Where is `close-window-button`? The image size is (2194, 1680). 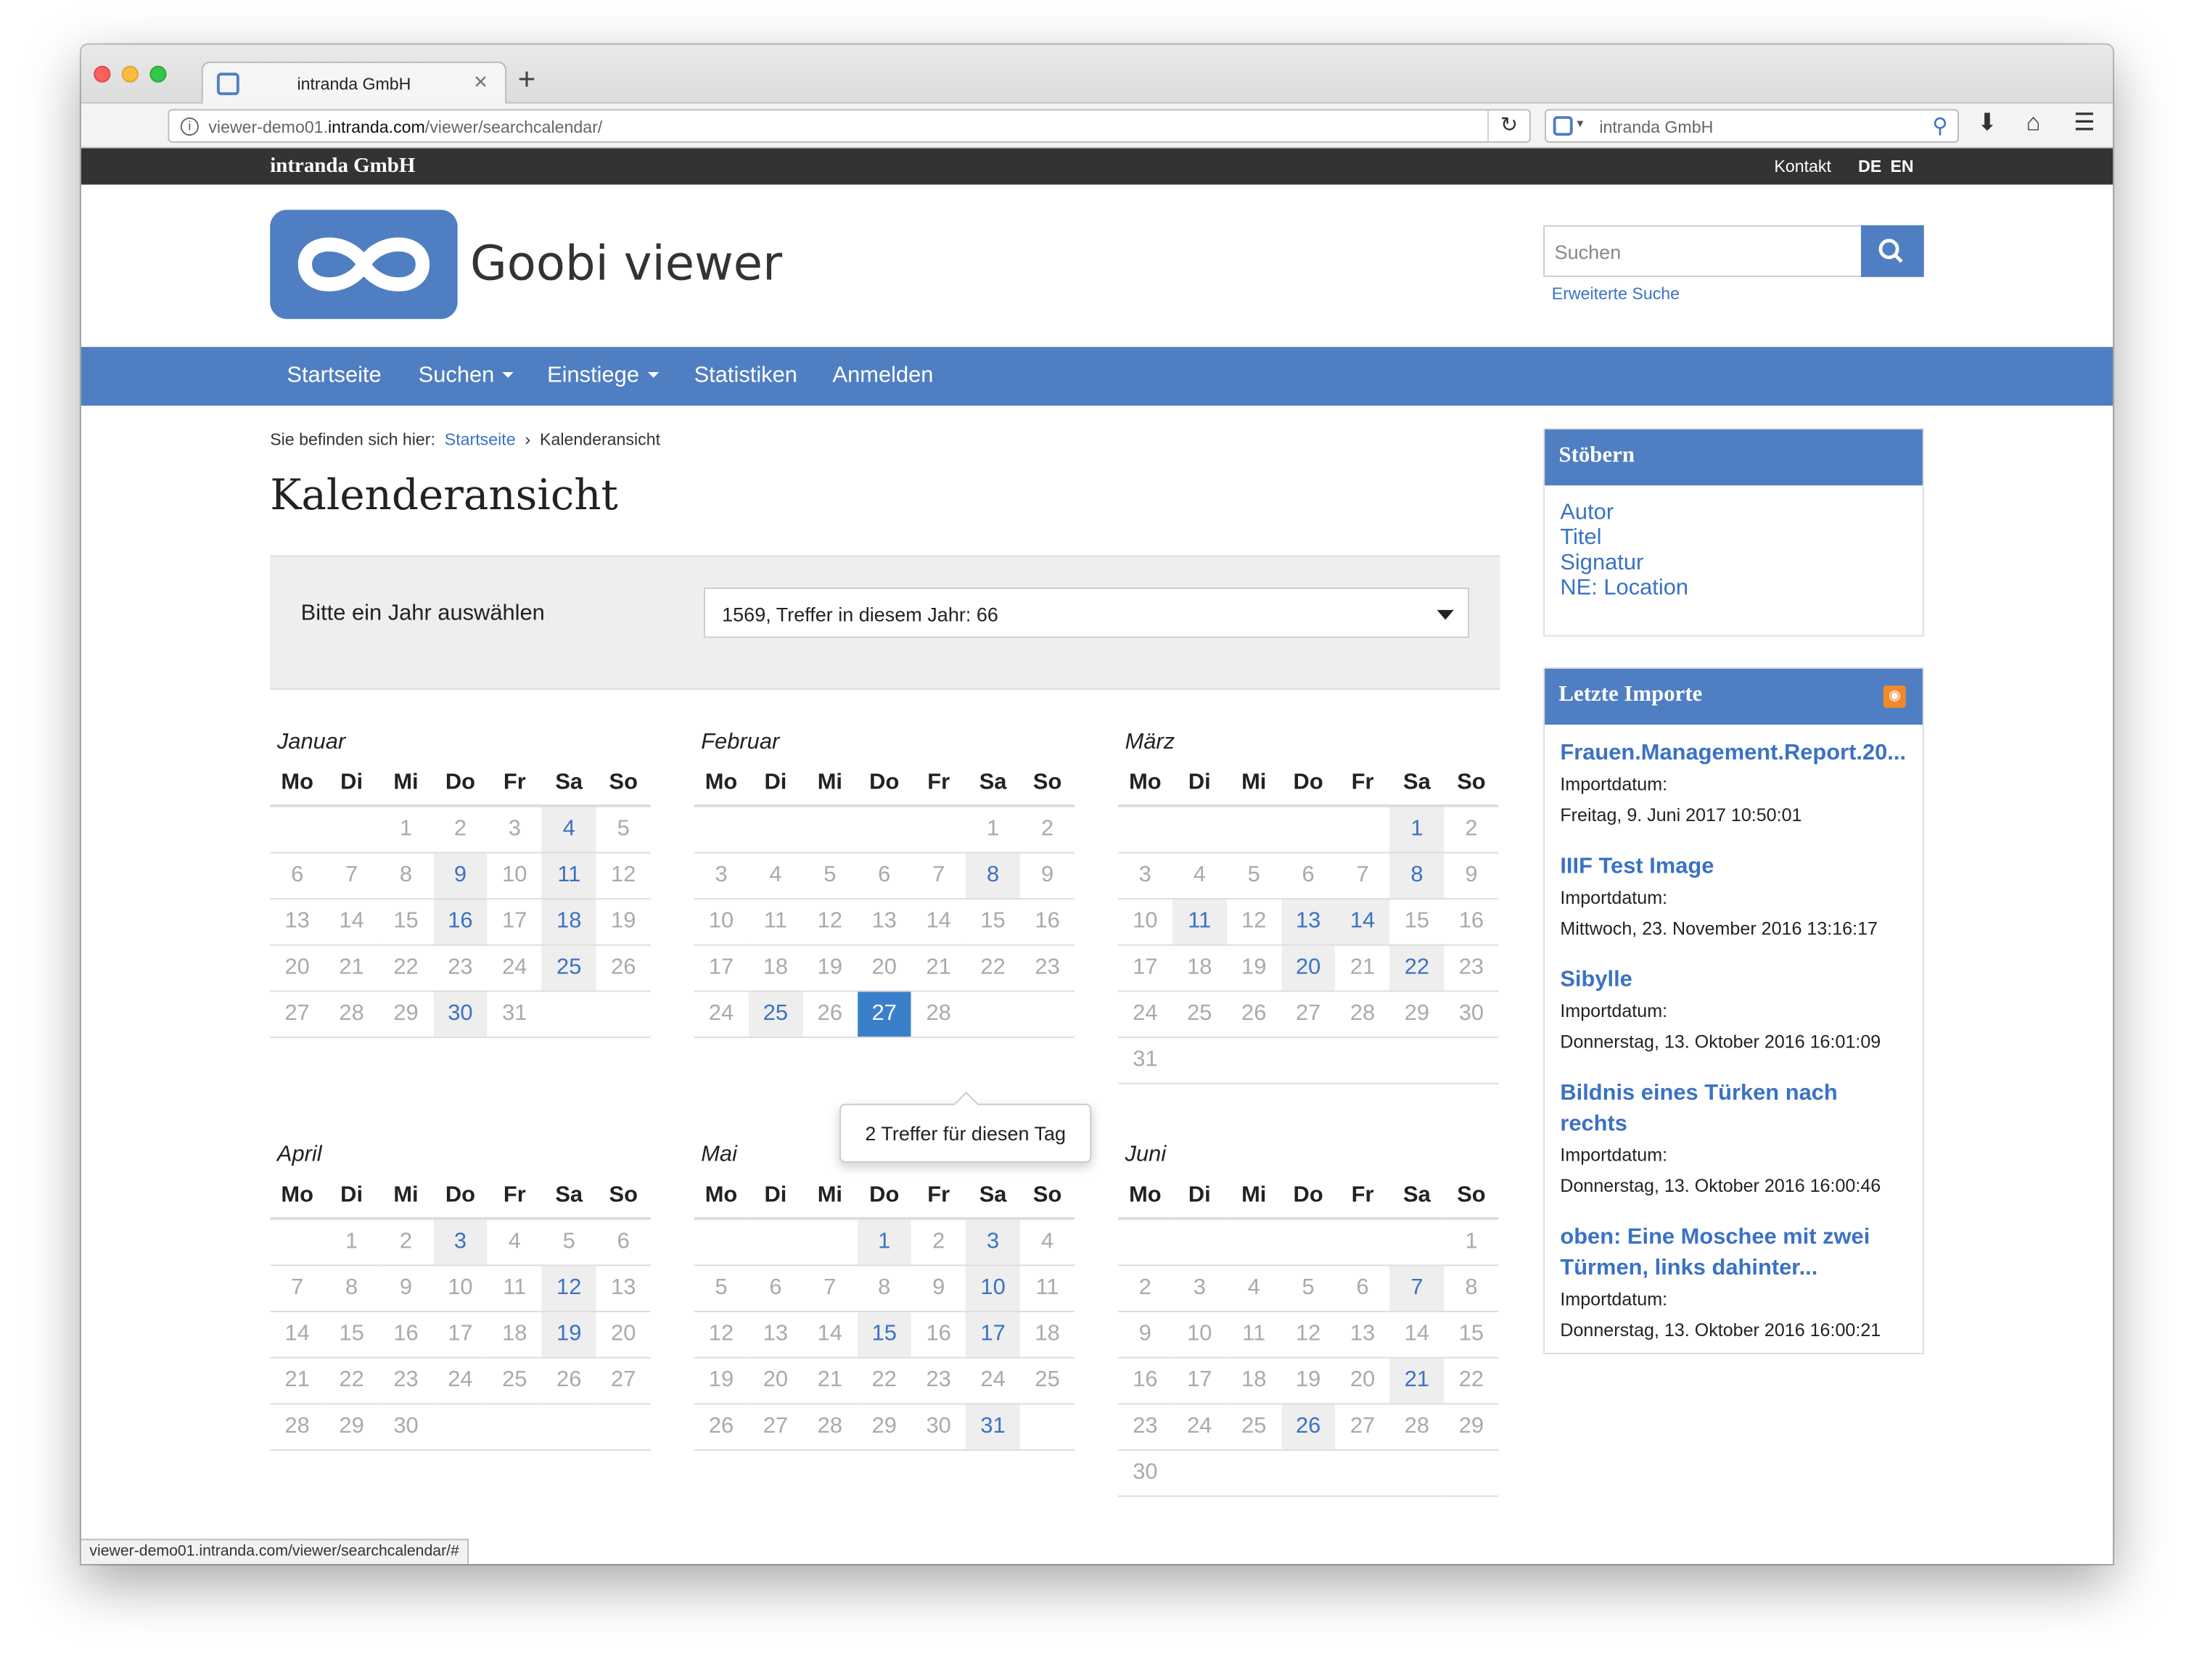 close-window-button is located at coordinates (102, 74).